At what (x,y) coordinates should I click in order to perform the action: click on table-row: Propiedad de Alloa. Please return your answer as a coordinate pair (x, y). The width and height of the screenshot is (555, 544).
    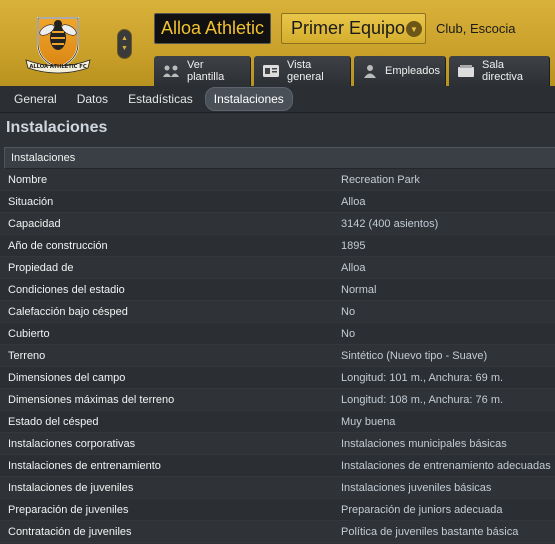
    Looking at the image, I should click on (277, 268).